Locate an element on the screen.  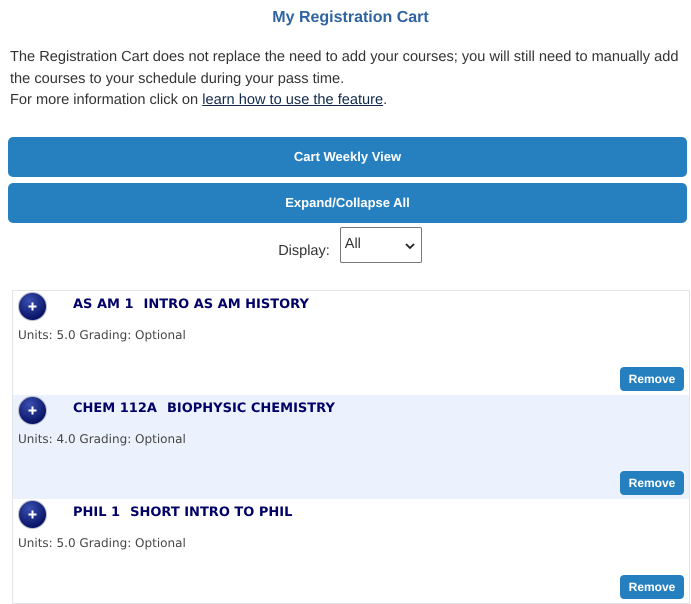
course-code: CHEM 112A is located at coordinates (115, 408).